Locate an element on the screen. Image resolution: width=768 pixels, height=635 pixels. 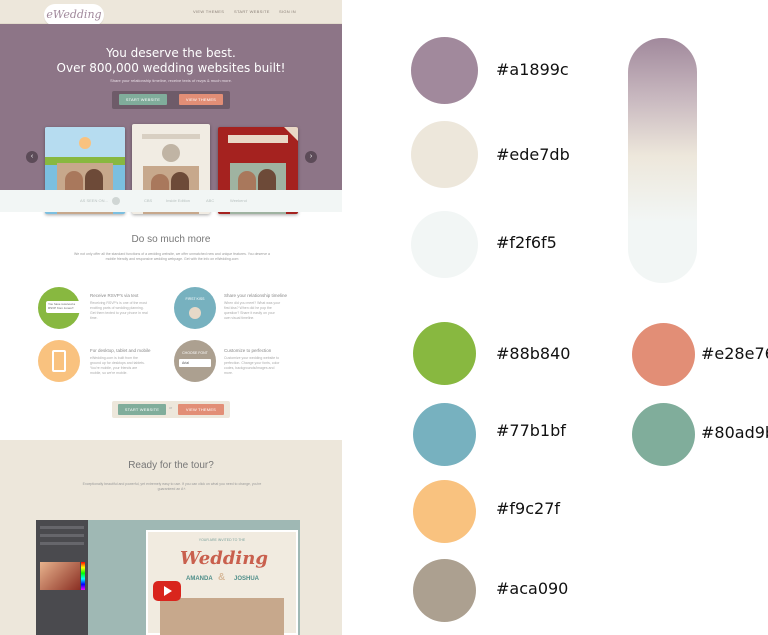
features-title: Do so much more is located at coordinates (171, 239).